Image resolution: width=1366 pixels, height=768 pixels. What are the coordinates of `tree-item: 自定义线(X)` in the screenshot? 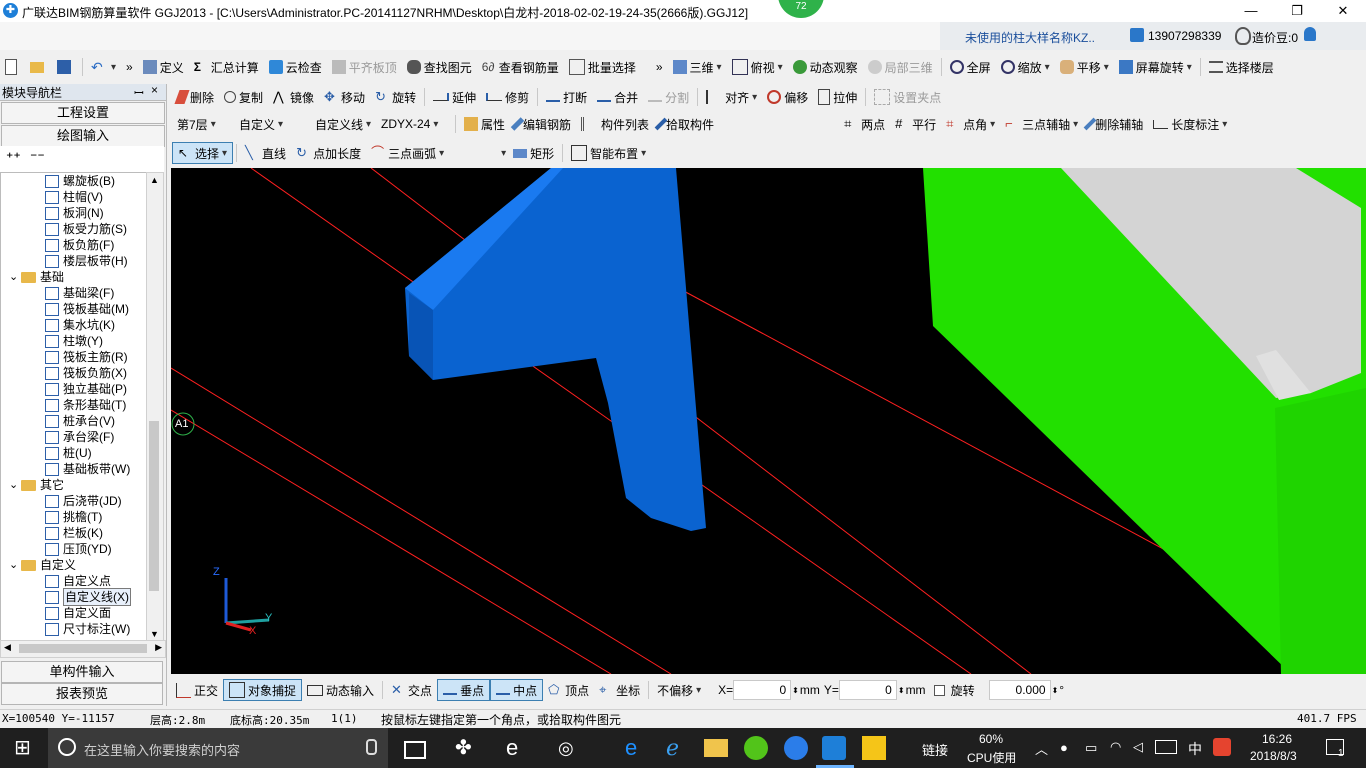 It's located at (74, 597).